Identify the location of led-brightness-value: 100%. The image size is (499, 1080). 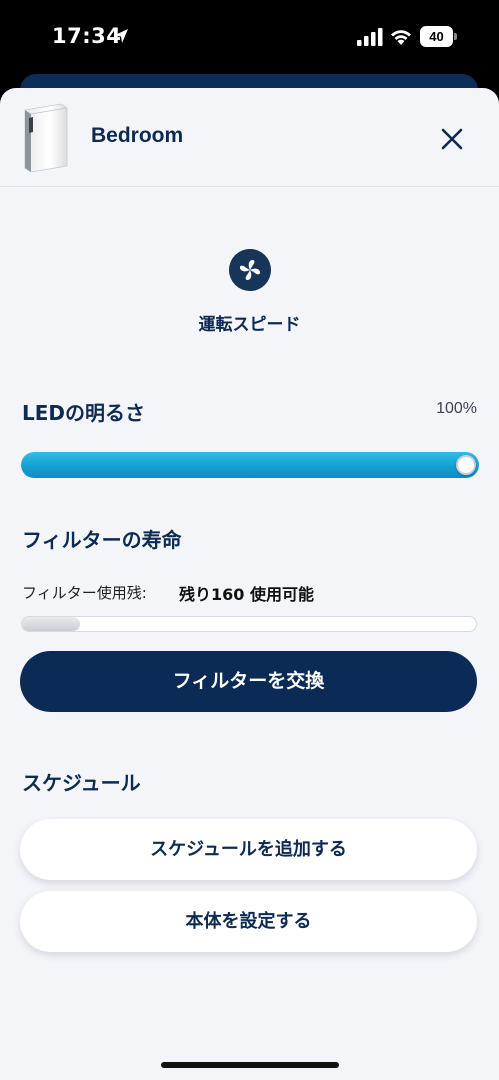
(456, 408).